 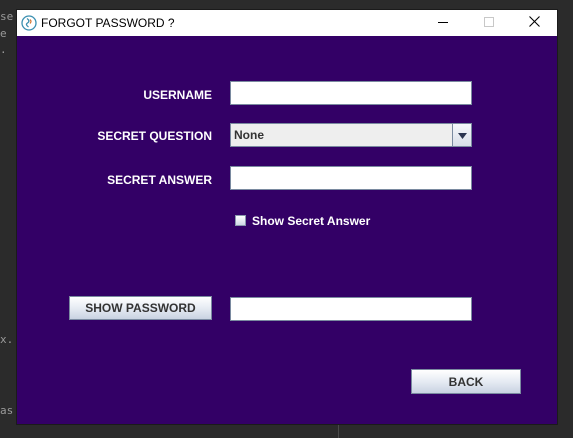 I want to click on back-button: BACK, so click(x=466, y=381).